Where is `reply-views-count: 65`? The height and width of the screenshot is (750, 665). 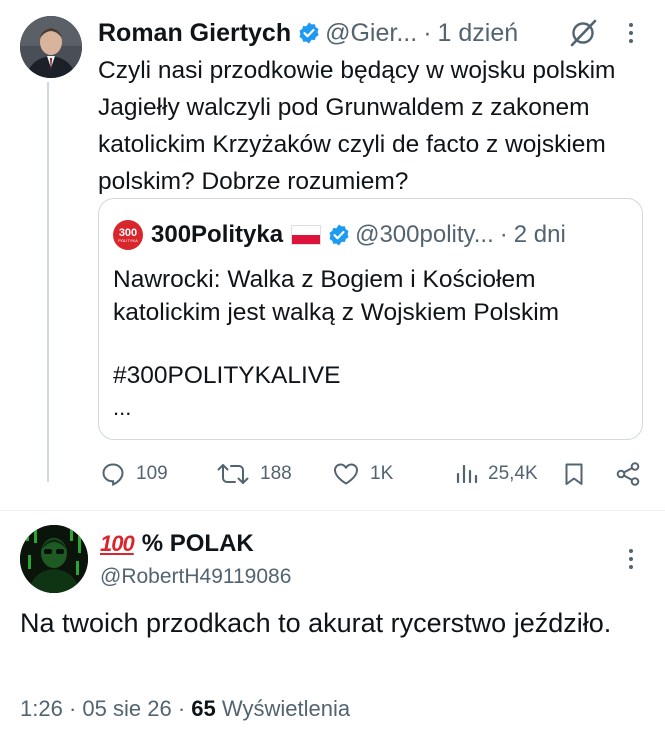 reply-views-count: 65 is located at coordinates (203, 708).